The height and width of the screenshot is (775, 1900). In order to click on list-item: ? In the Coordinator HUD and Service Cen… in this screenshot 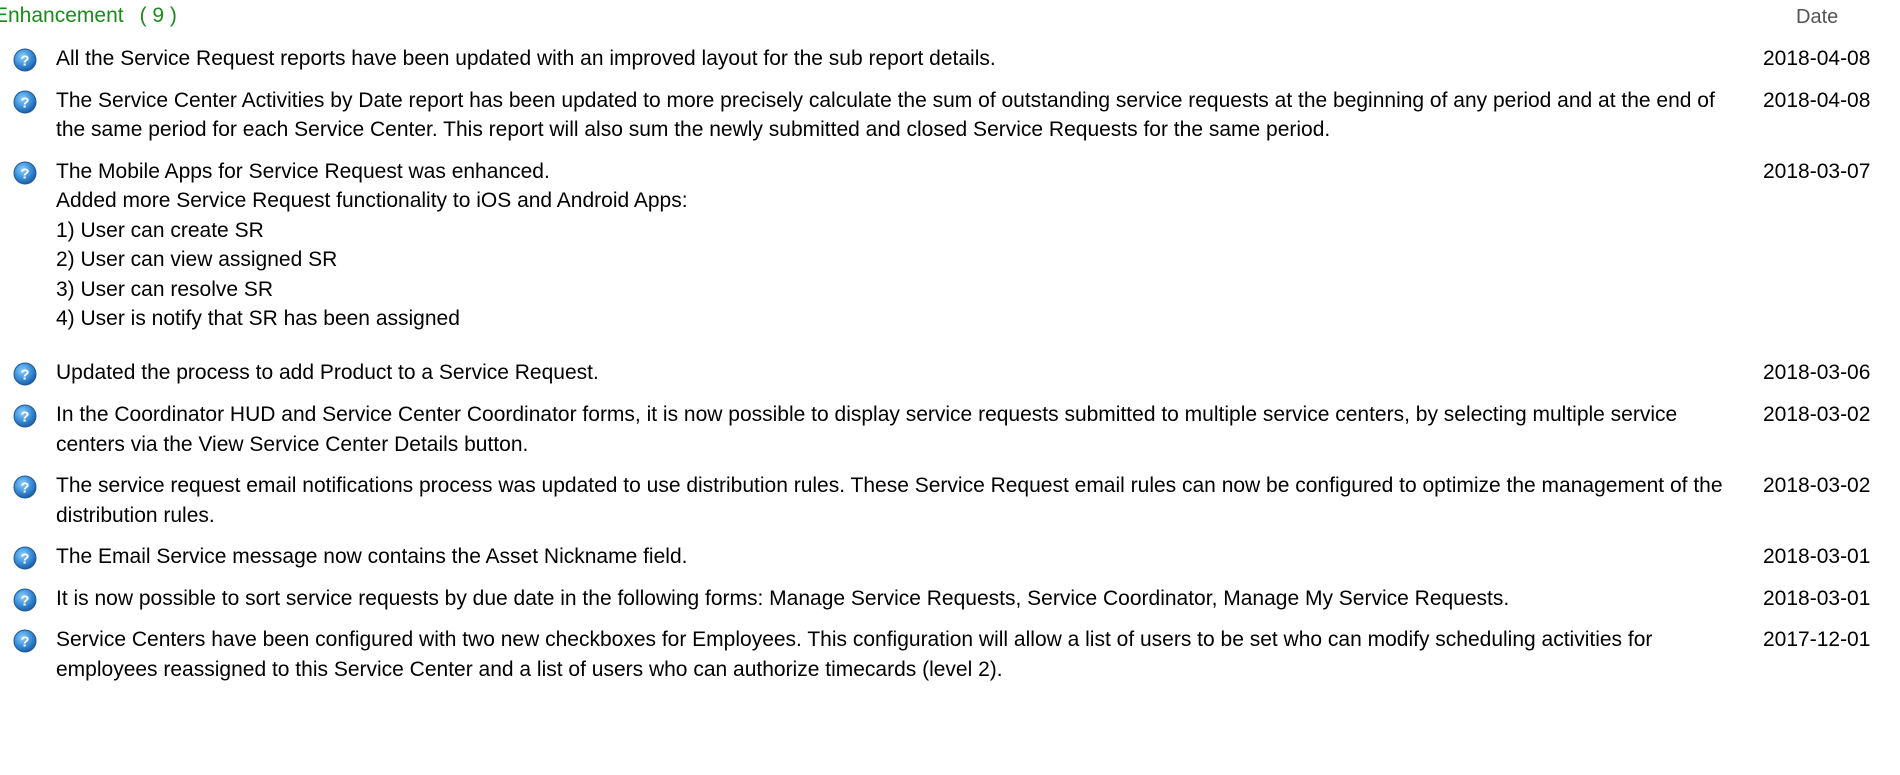, I will do `click(950, 429)`.